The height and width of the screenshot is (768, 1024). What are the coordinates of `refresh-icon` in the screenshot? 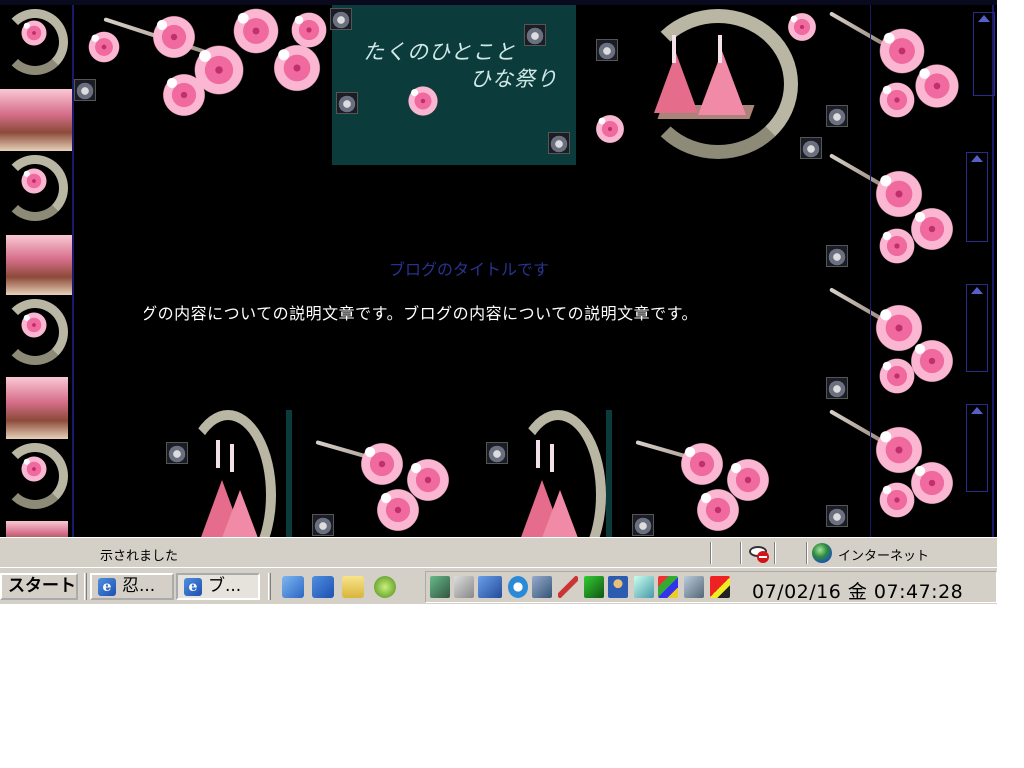 It's located at (293, 587).